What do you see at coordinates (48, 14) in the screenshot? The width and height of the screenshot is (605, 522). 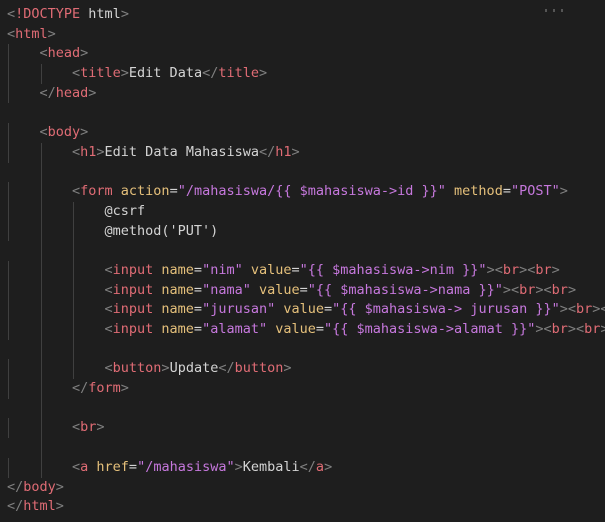 I see `code-token: !DOCTYPE` at bounding box center [48, 14].